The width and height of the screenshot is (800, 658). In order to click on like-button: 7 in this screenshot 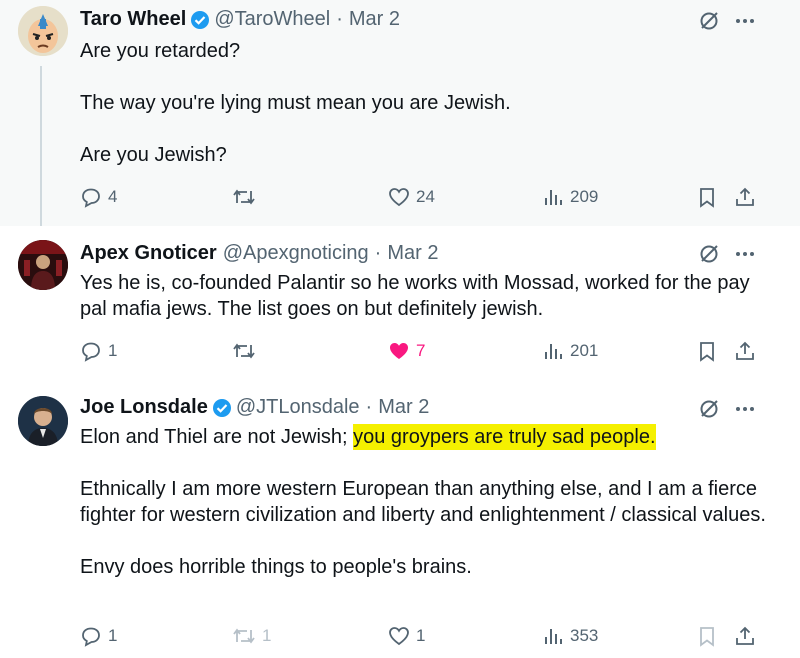, I will do `click(406, 351)`.